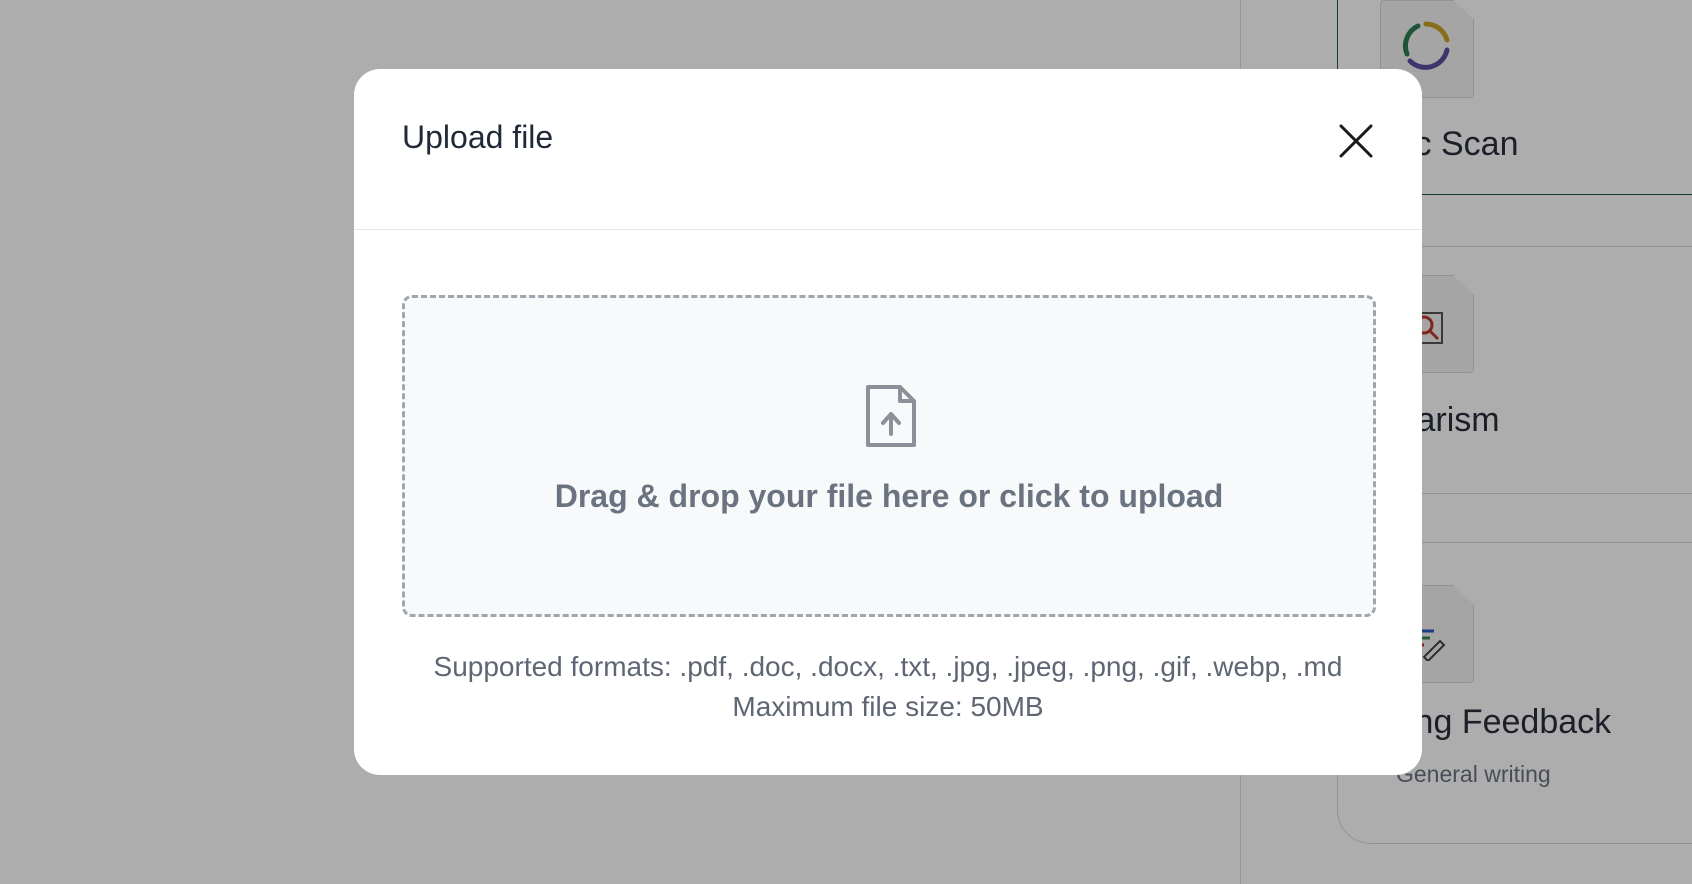  What do you see at coordinates (888, 149) in the screenshot?
I see `dialog-header: Upload file` at bounding box center [888, 149].